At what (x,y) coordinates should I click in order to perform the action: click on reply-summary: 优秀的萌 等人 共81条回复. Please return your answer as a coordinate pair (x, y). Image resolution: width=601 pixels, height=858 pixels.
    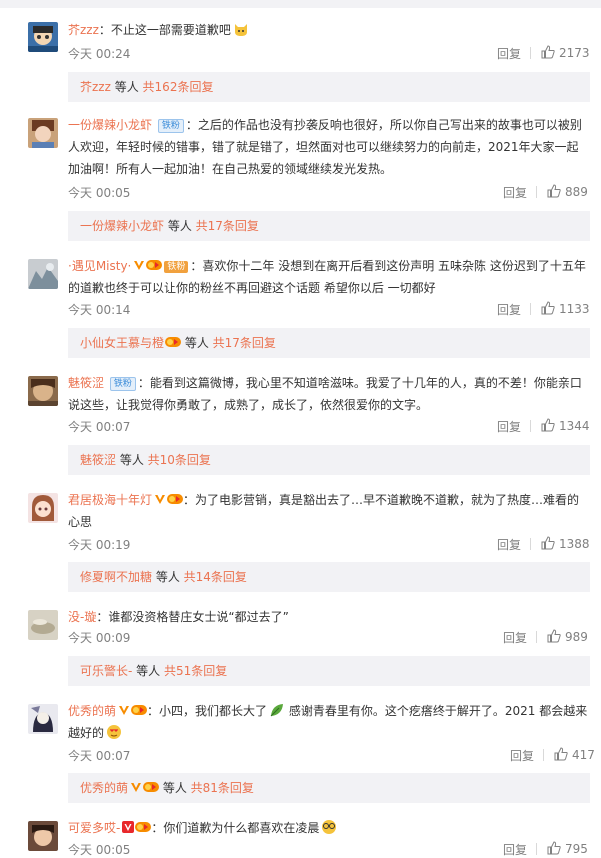
    Looking at the image, I should click on (329, 788).